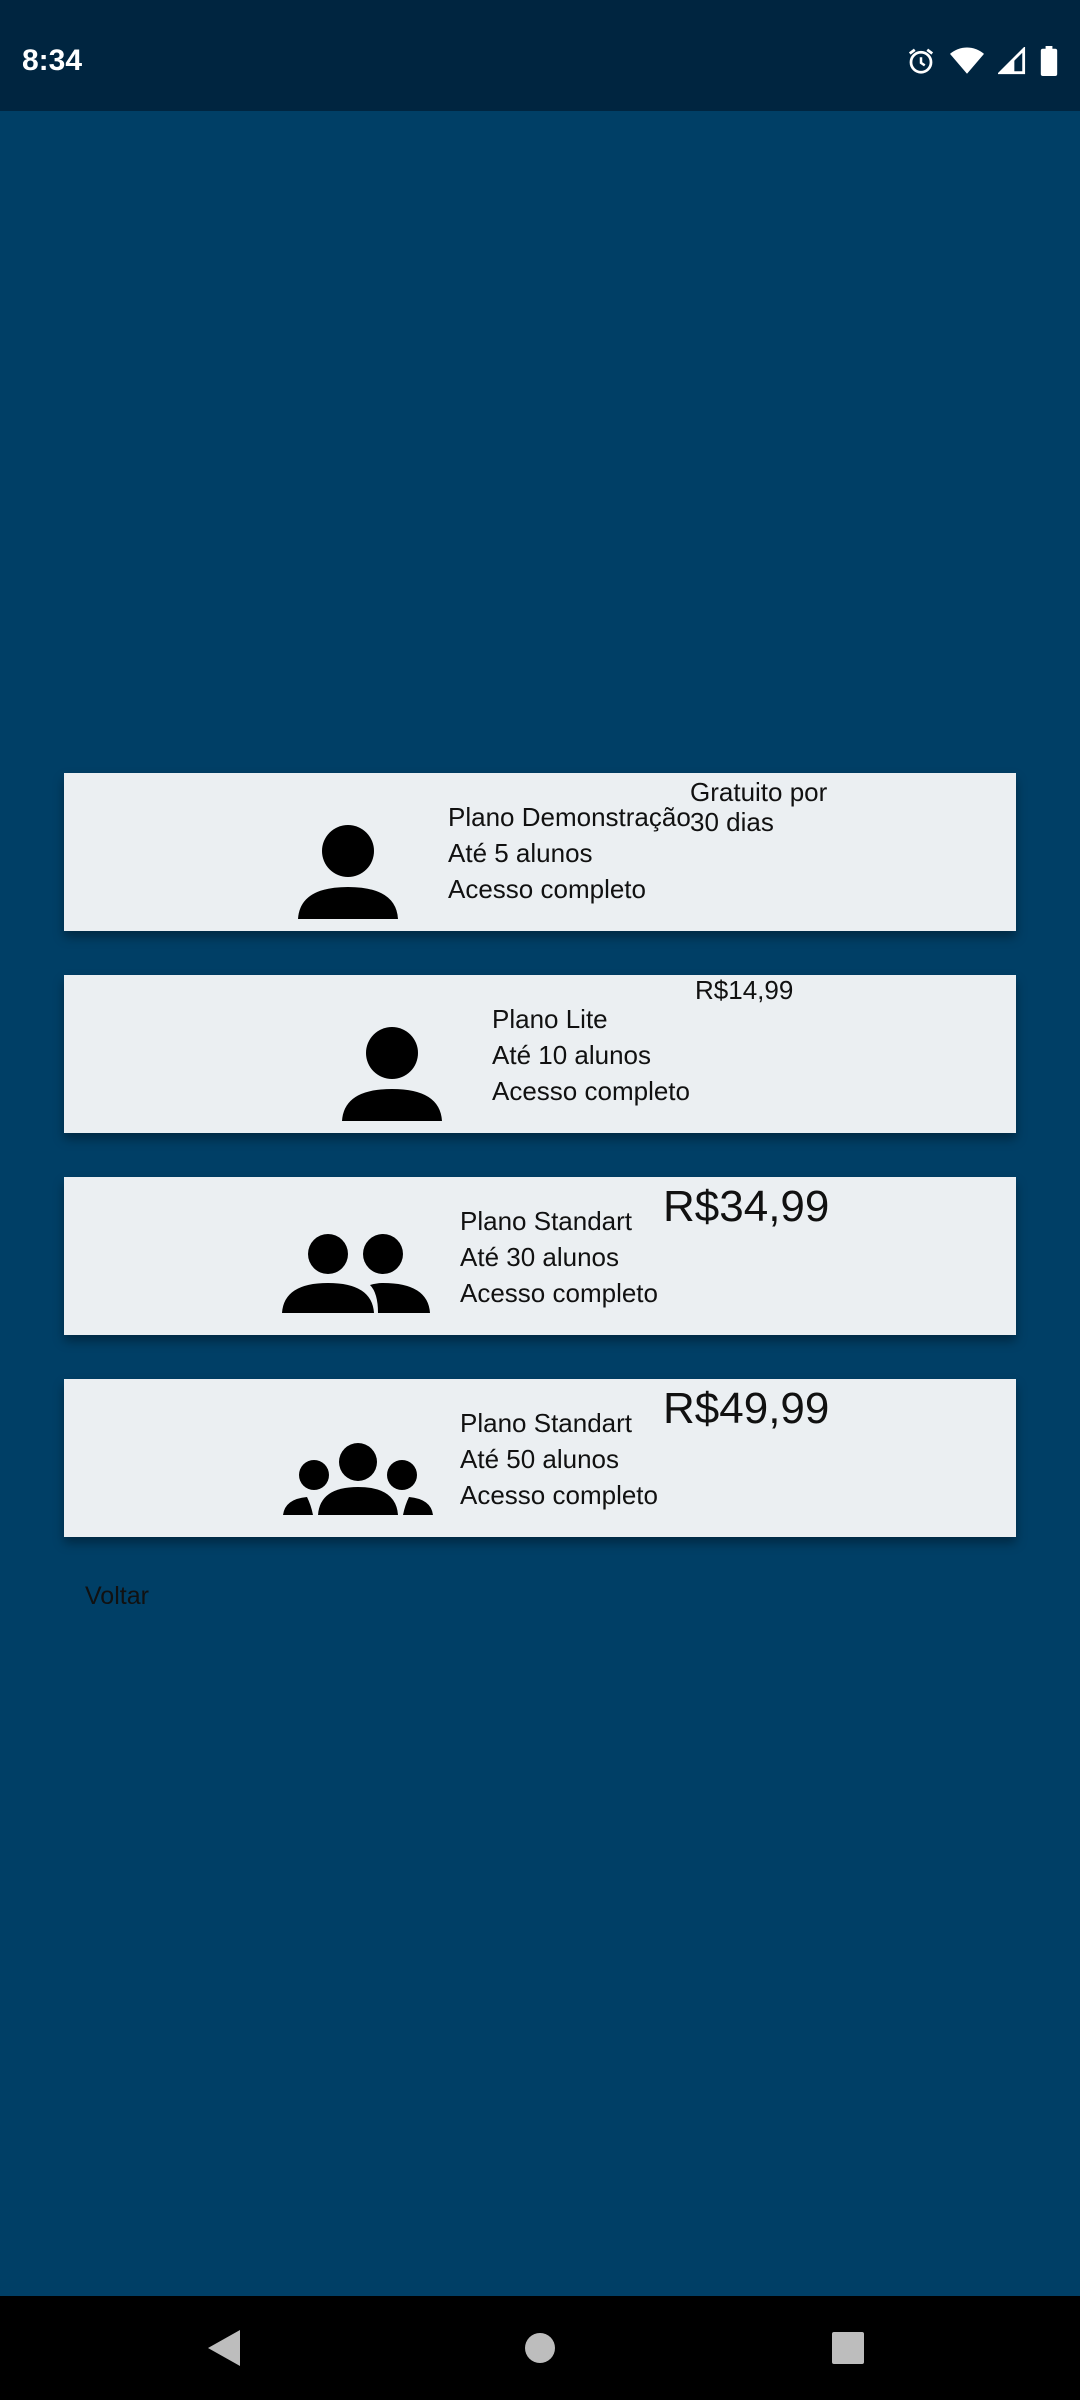 This screenshot has width=1080, height=2400. I want to click on status-icons, so click(982, 61).